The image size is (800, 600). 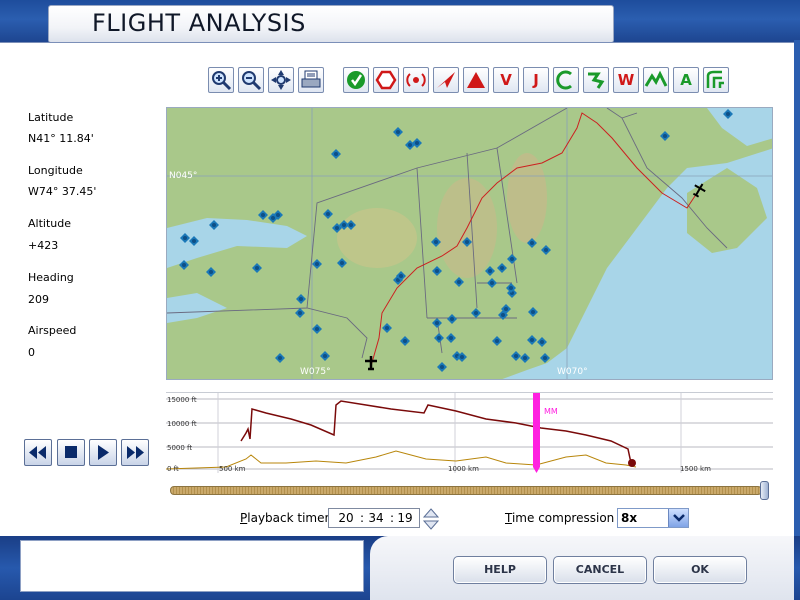 I want to click on heading-label: Heading, so click(x=51, y=277).